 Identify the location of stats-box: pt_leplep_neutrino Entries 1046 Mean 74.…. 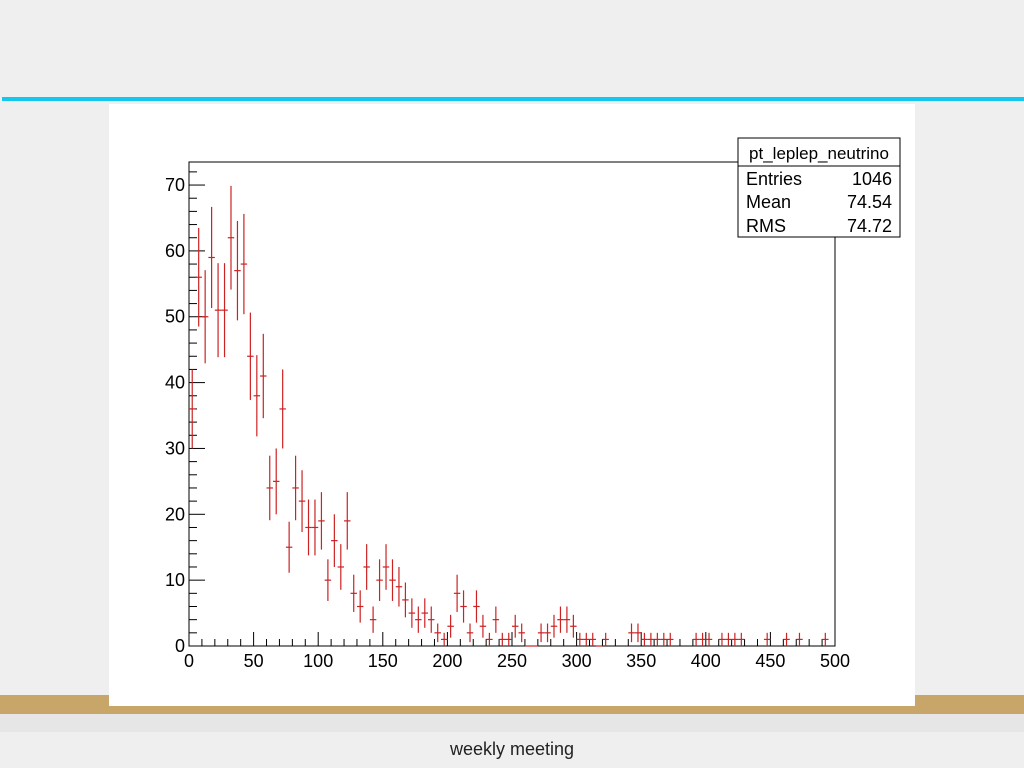
(819, 187).